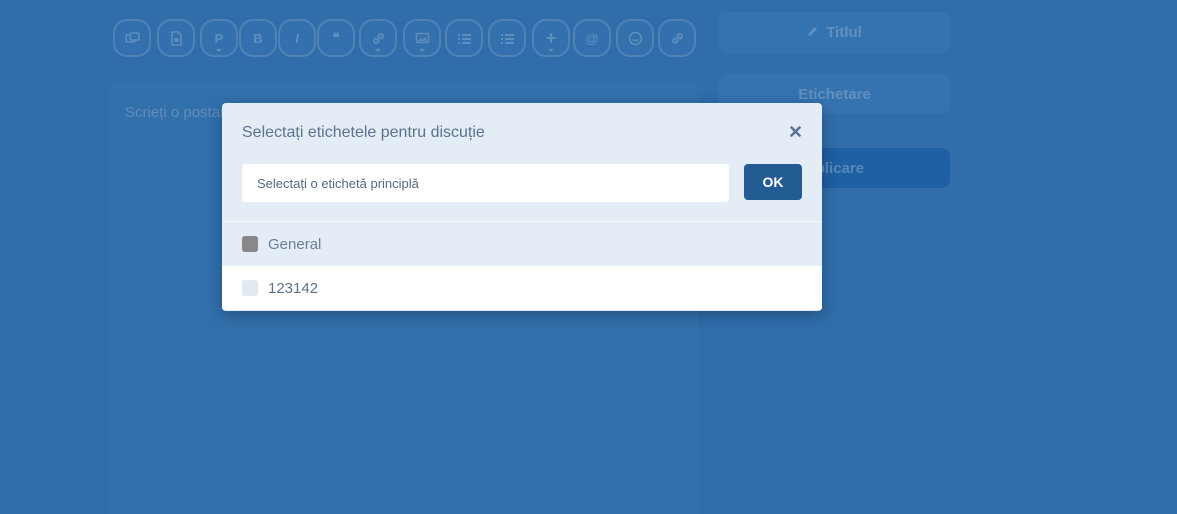  Describe the element at coordinates (363, 132) in the screenshot. I see `modal-title: Selectați etichetele pentru discuție` at that location.